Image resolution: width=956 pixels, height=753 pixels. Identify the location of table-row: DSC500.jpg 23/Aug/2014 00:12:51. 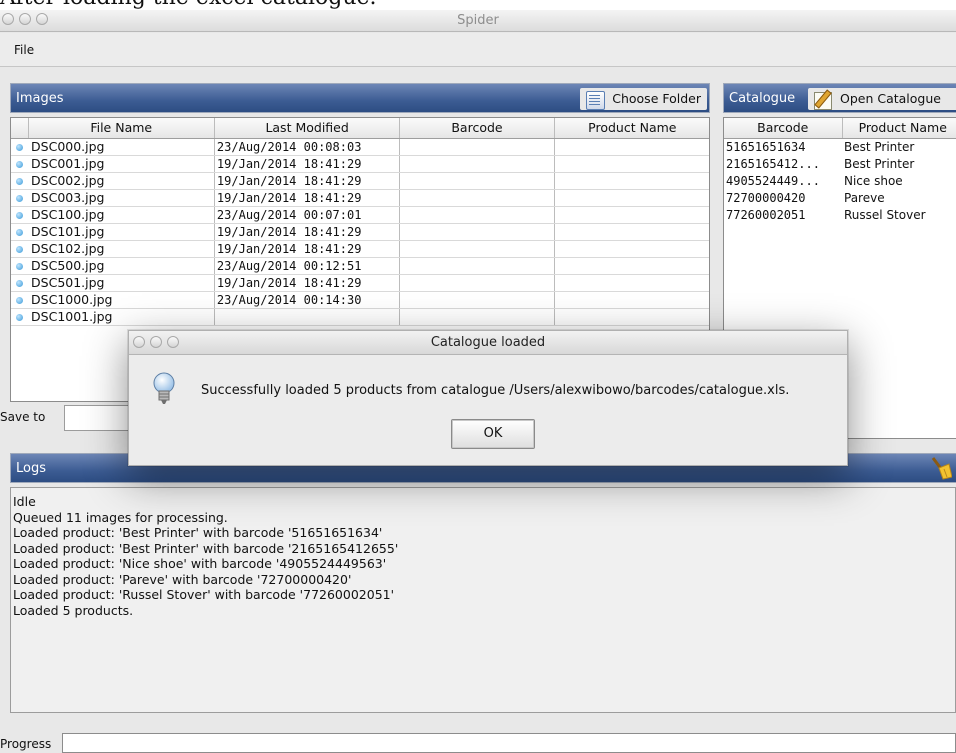
(360, 266).